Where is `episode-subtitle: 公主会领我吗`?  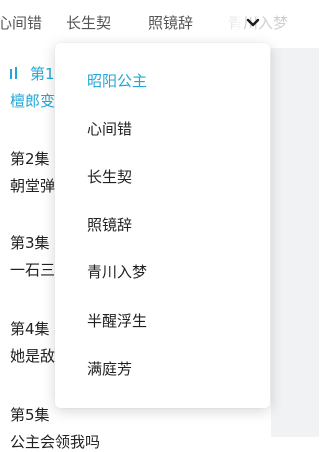
episode-subtitle: 公主会领我吗 is located at coordinates (55, 442).